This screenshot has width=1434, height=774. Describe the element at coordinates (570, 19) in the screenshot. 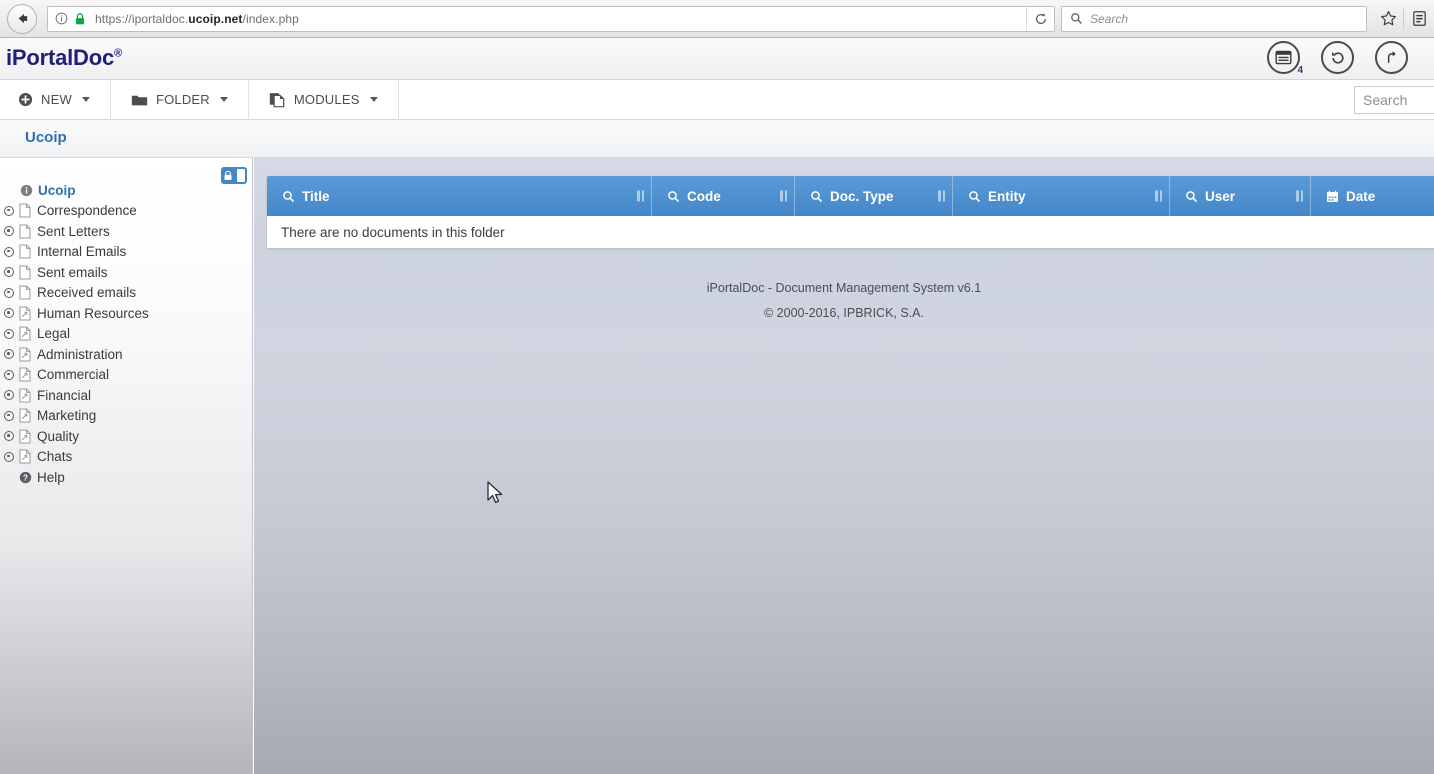

I see `url-text: https://iportaldoc.ucoip.net/index.php` at that location.